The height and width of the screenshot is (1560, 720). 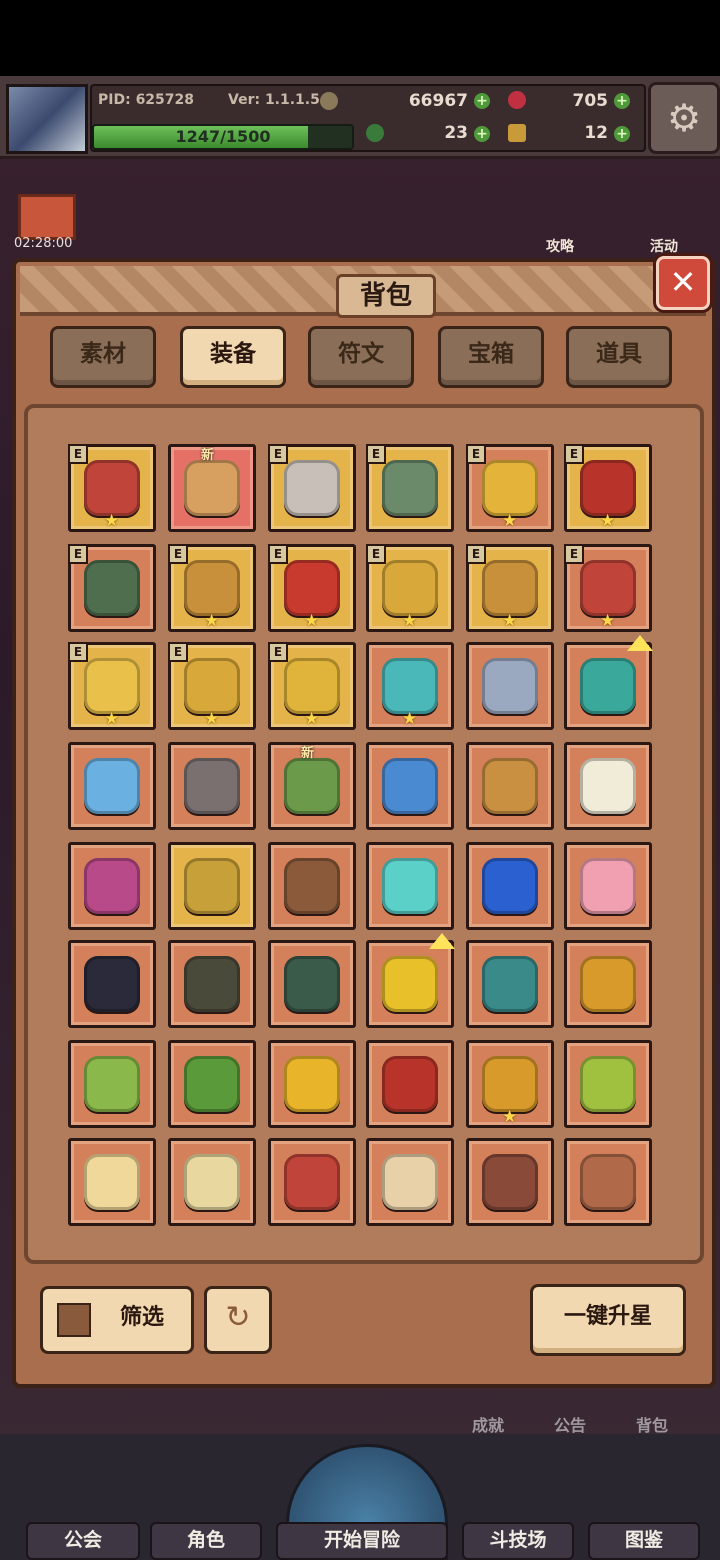 I want to click on filter-button: 筛选, so click(x=117, y=1320).